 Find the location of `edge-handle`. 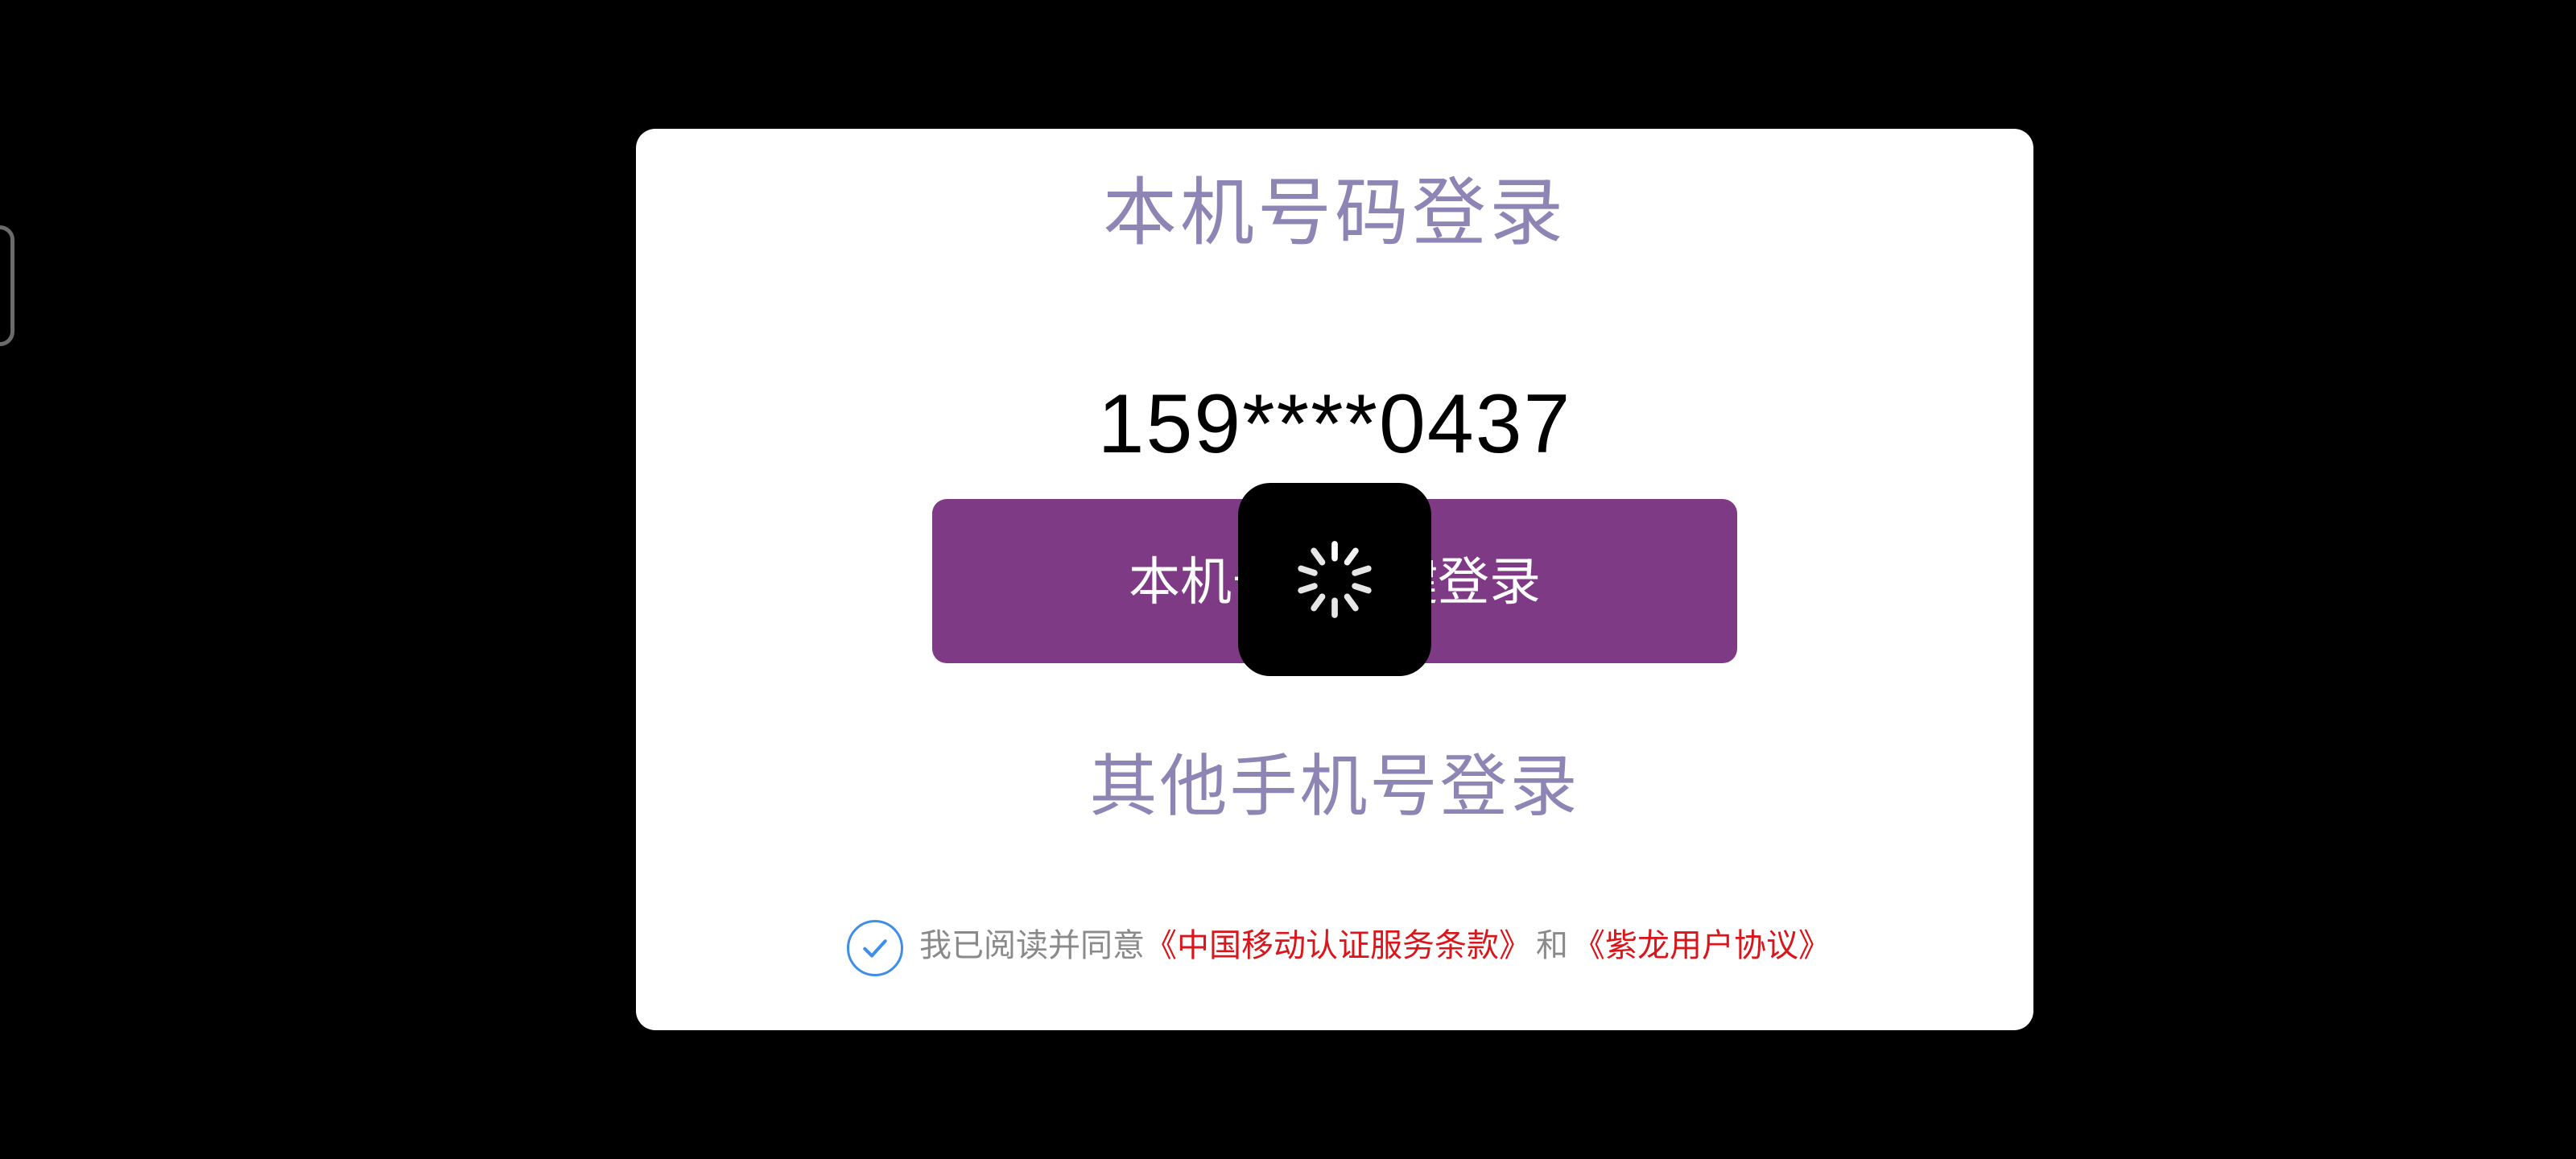

edge-handle is located at coordinates (7, 285).